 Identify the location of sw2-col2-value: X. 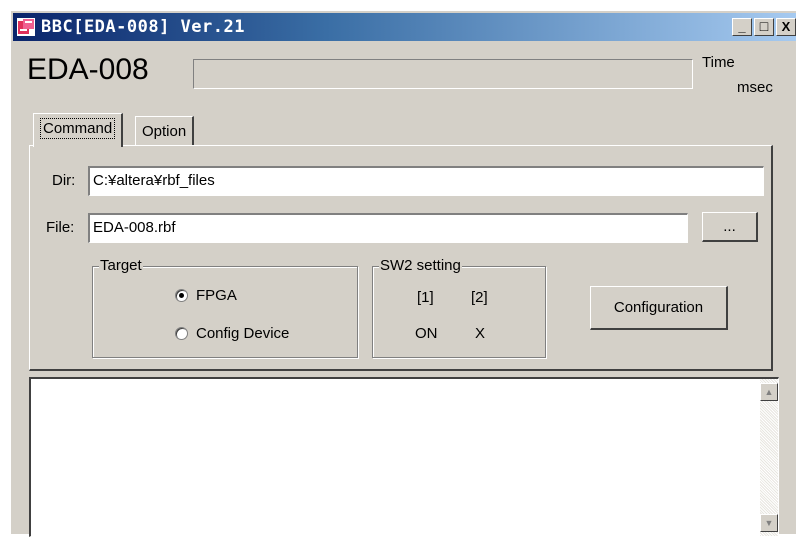
(480, 333).